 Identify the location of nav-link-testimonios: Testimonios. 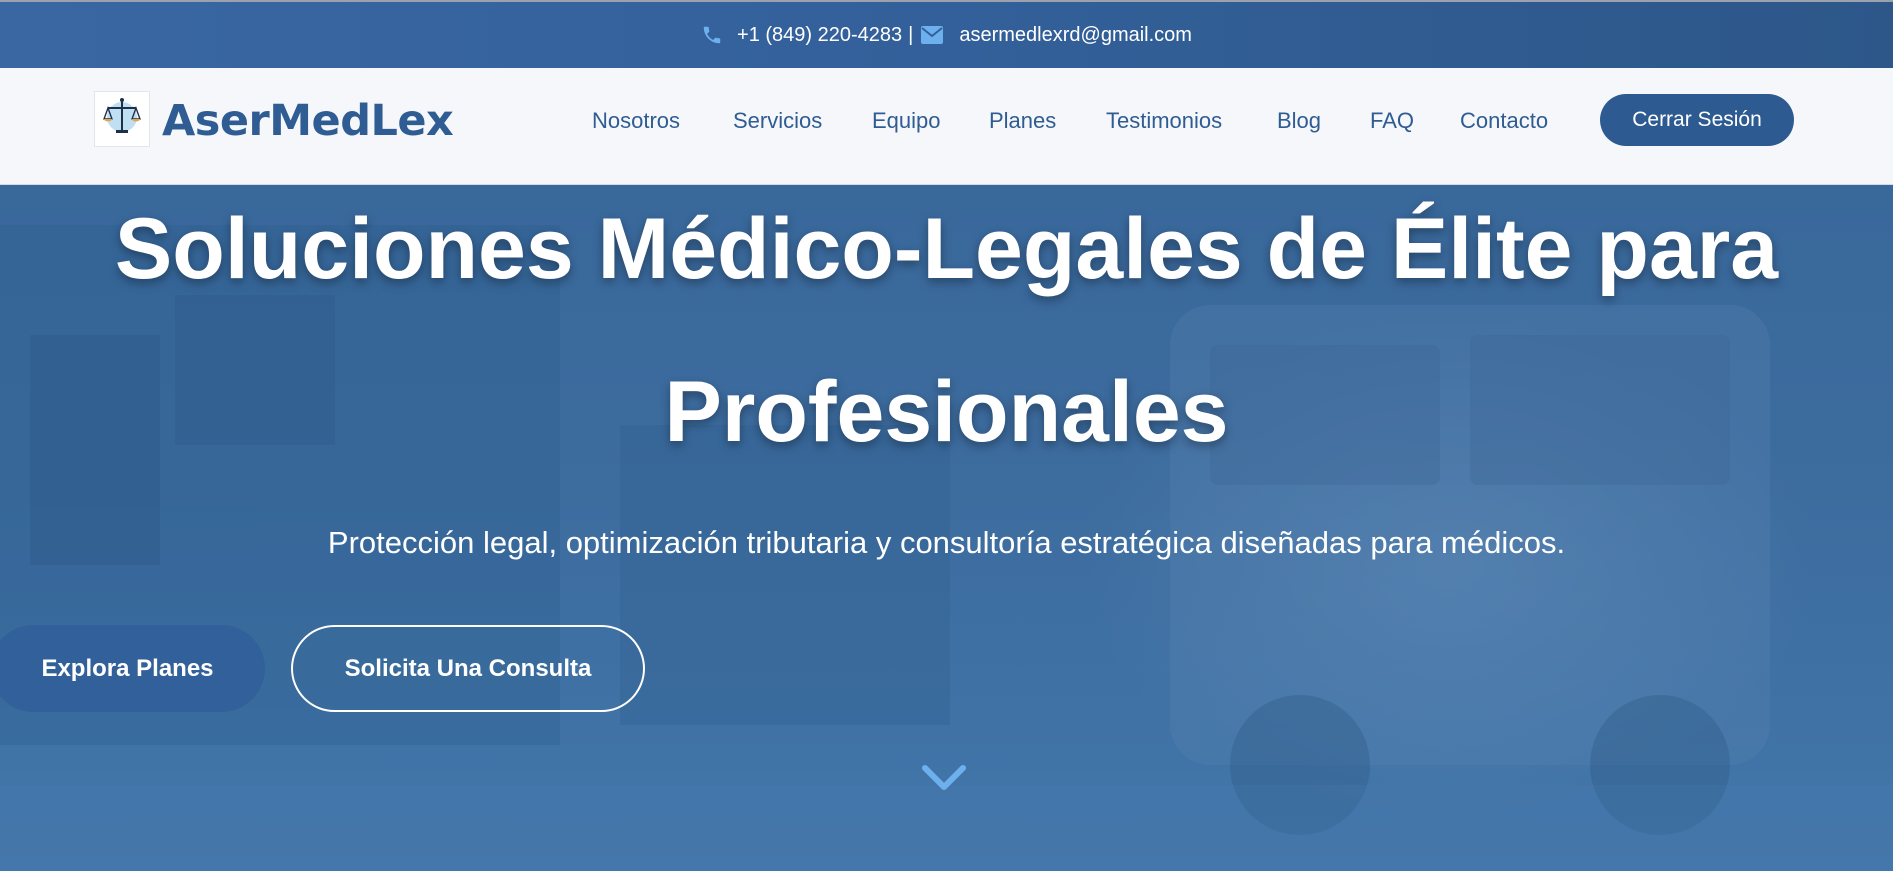
(1164, 121).